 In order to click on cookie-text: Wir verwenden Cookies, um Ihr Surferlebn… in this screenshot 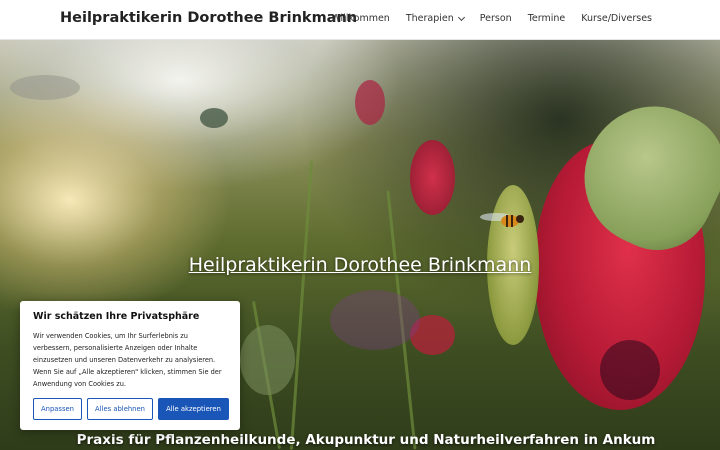, I will do `click(127, 360)`.